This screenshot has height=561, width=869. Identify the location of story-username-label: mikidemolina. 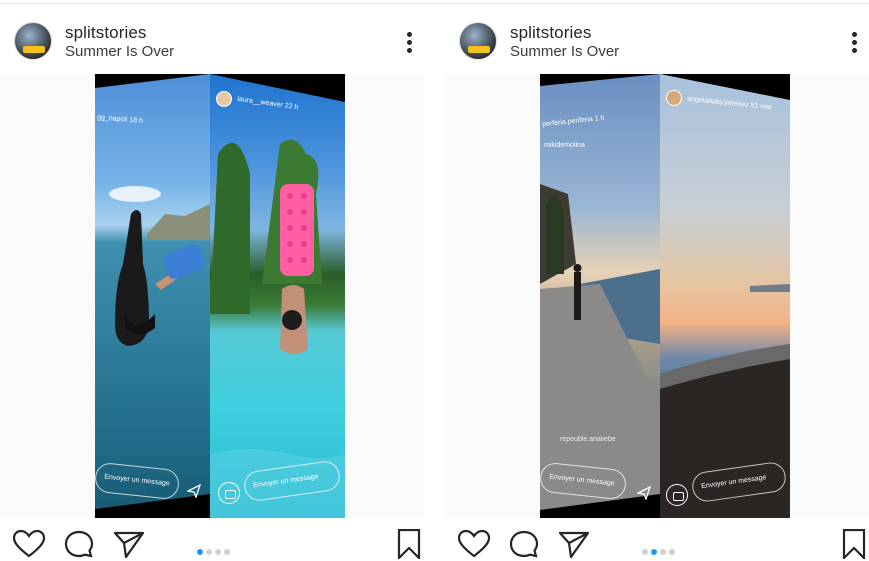
(564, 145).